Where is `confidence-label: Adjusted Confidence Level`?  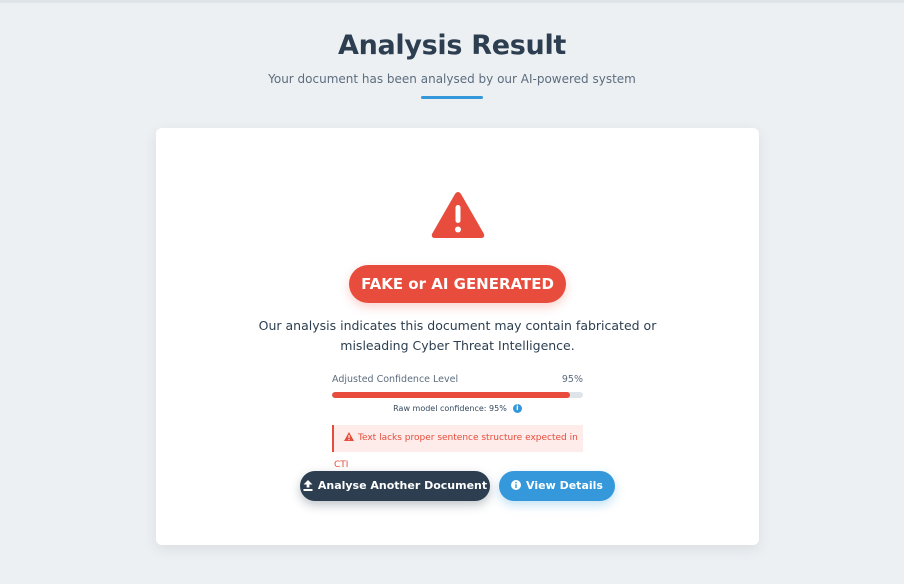
confidence-label: Adjusted Confidence Level is located at coordinates (395, 379).